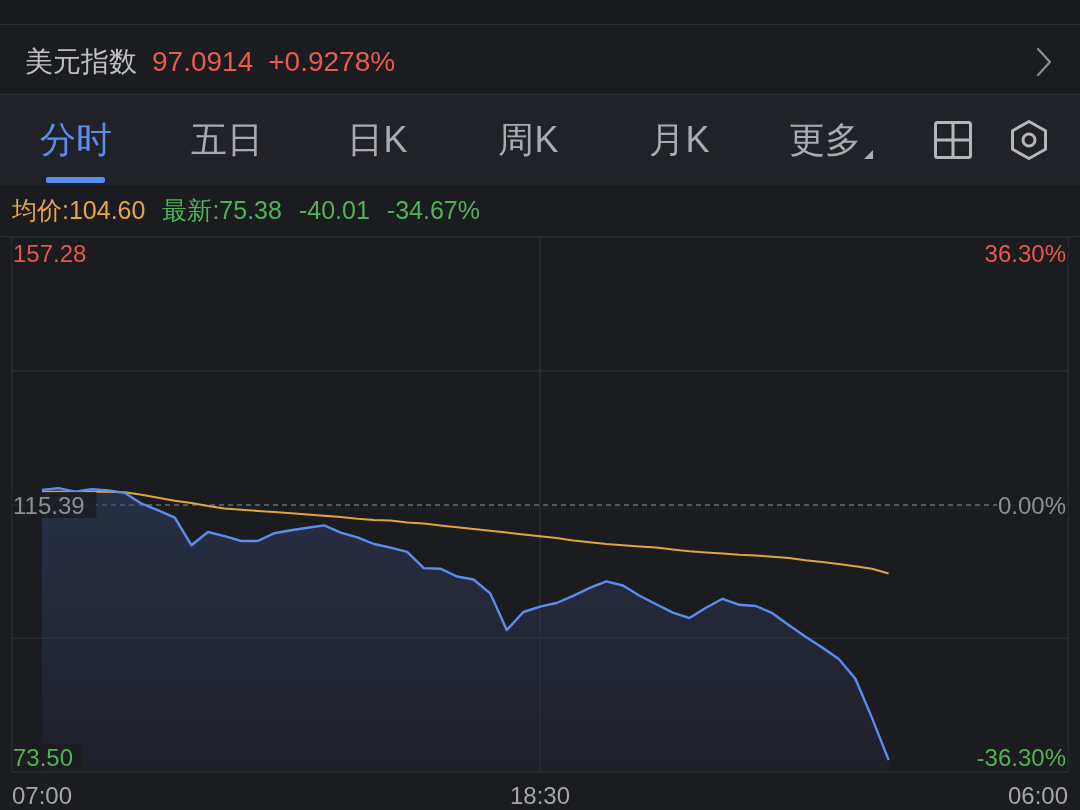 This screenshot has width=1080, height=810. I want to click on period-tab: 日K, so click(377, 140).